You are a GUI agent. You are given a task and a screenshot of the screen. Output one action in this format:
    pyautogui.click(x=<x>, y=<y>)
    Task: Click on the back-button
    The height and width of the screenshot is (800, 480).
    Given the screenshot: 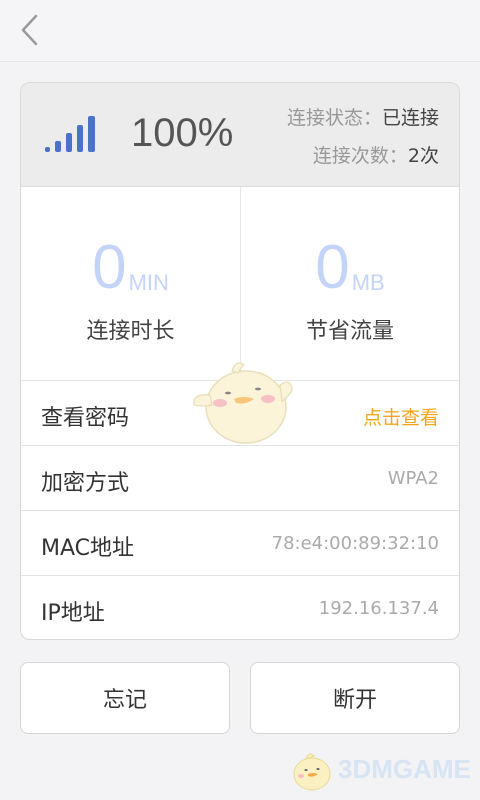 What is the action you would take?
    pyautogui.click(x=30, y=30)
    